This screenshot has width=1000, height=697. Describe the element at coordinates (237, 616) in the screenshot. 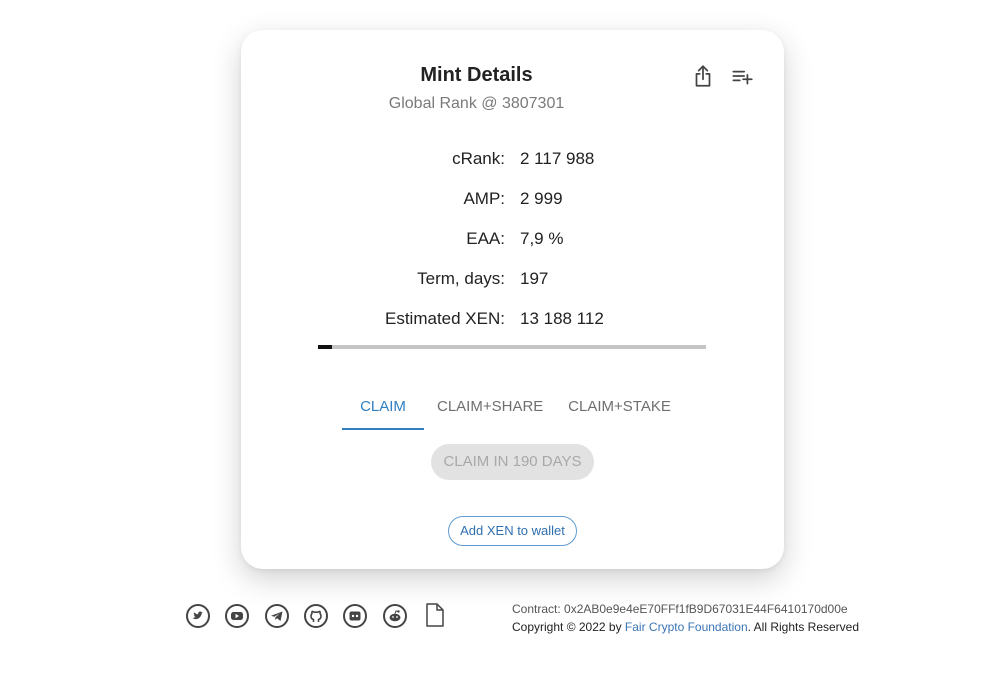

I see `youtube-icon` at that location.